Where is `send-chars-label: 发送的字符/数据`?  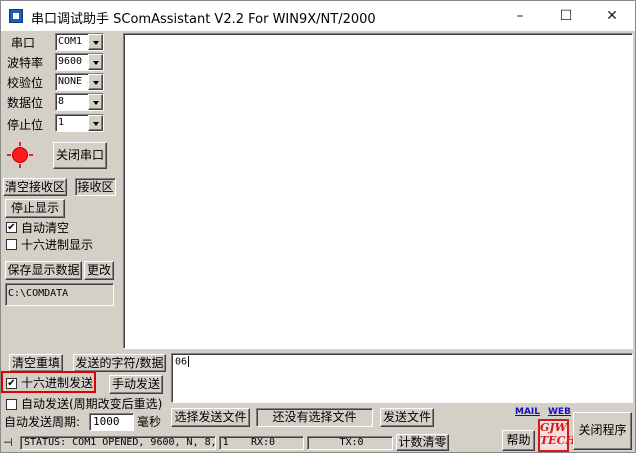
send-chars-label: 发送的字符/数据 is located at coordinates (119, 363).